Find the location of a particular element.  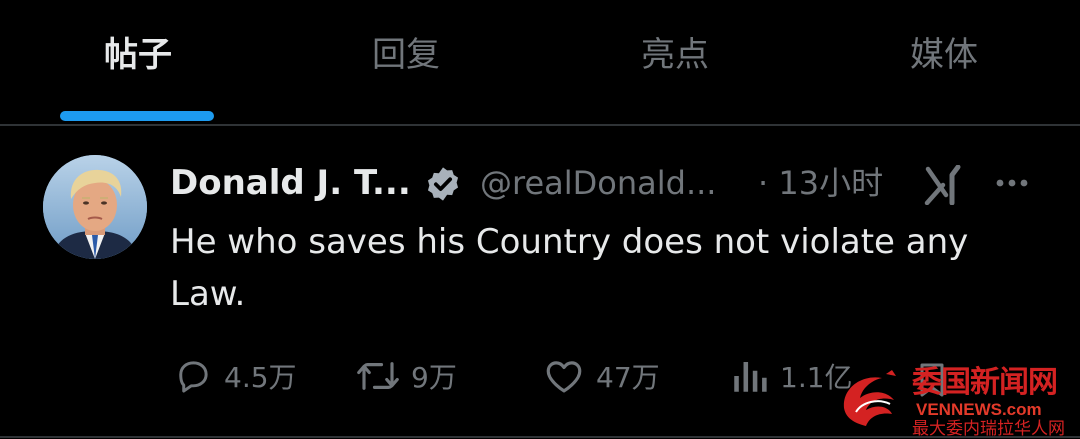

tab-replies: 回复 is located at coordinates (406, 55).